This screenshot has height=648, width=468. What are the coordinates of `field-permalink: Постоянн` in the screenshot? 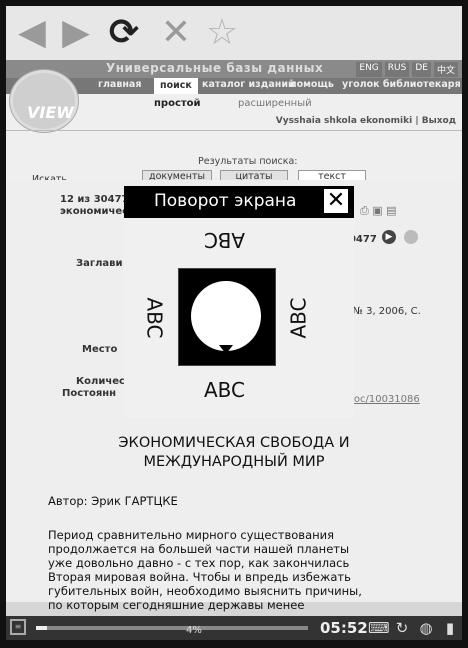 It's located at (89, 393).